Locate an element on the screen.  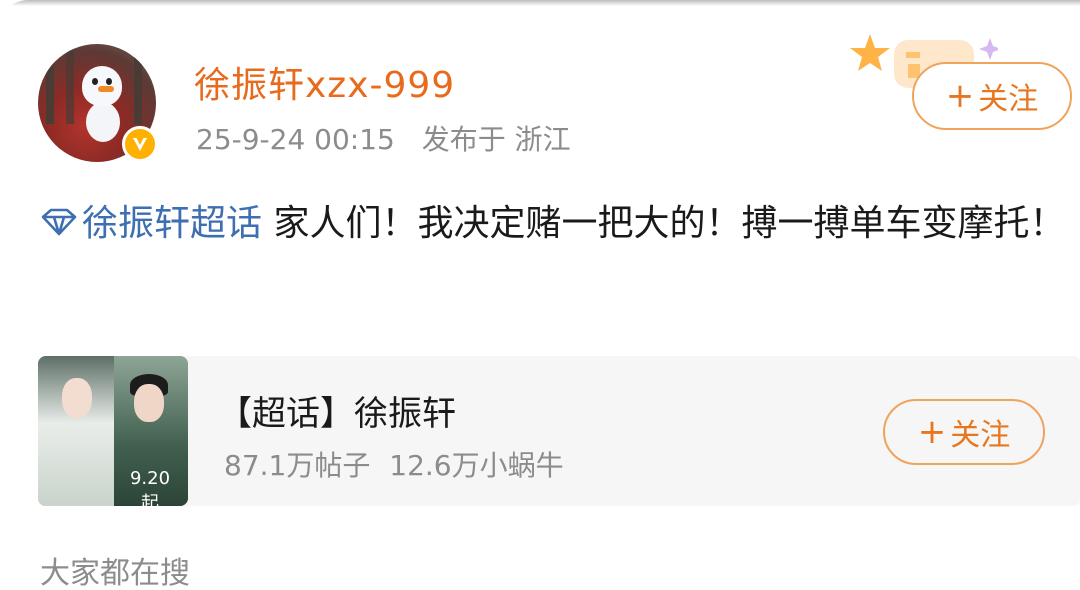
supertopic-thumbnail: 9.20起 is located at coordinates (113, 431).